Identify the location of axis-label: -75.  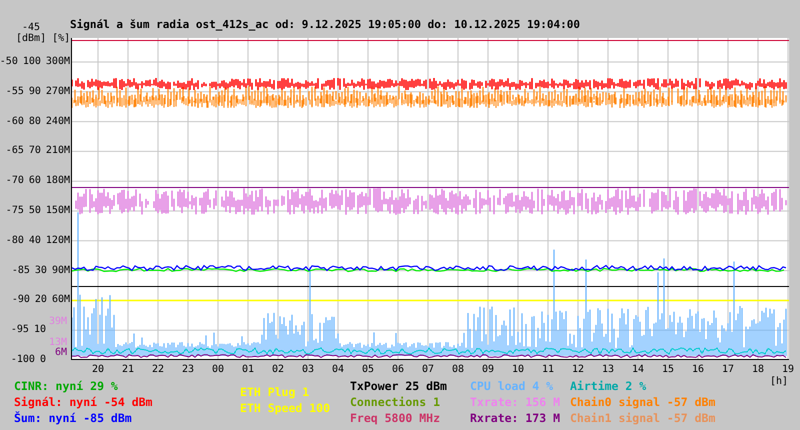
(15, 211).